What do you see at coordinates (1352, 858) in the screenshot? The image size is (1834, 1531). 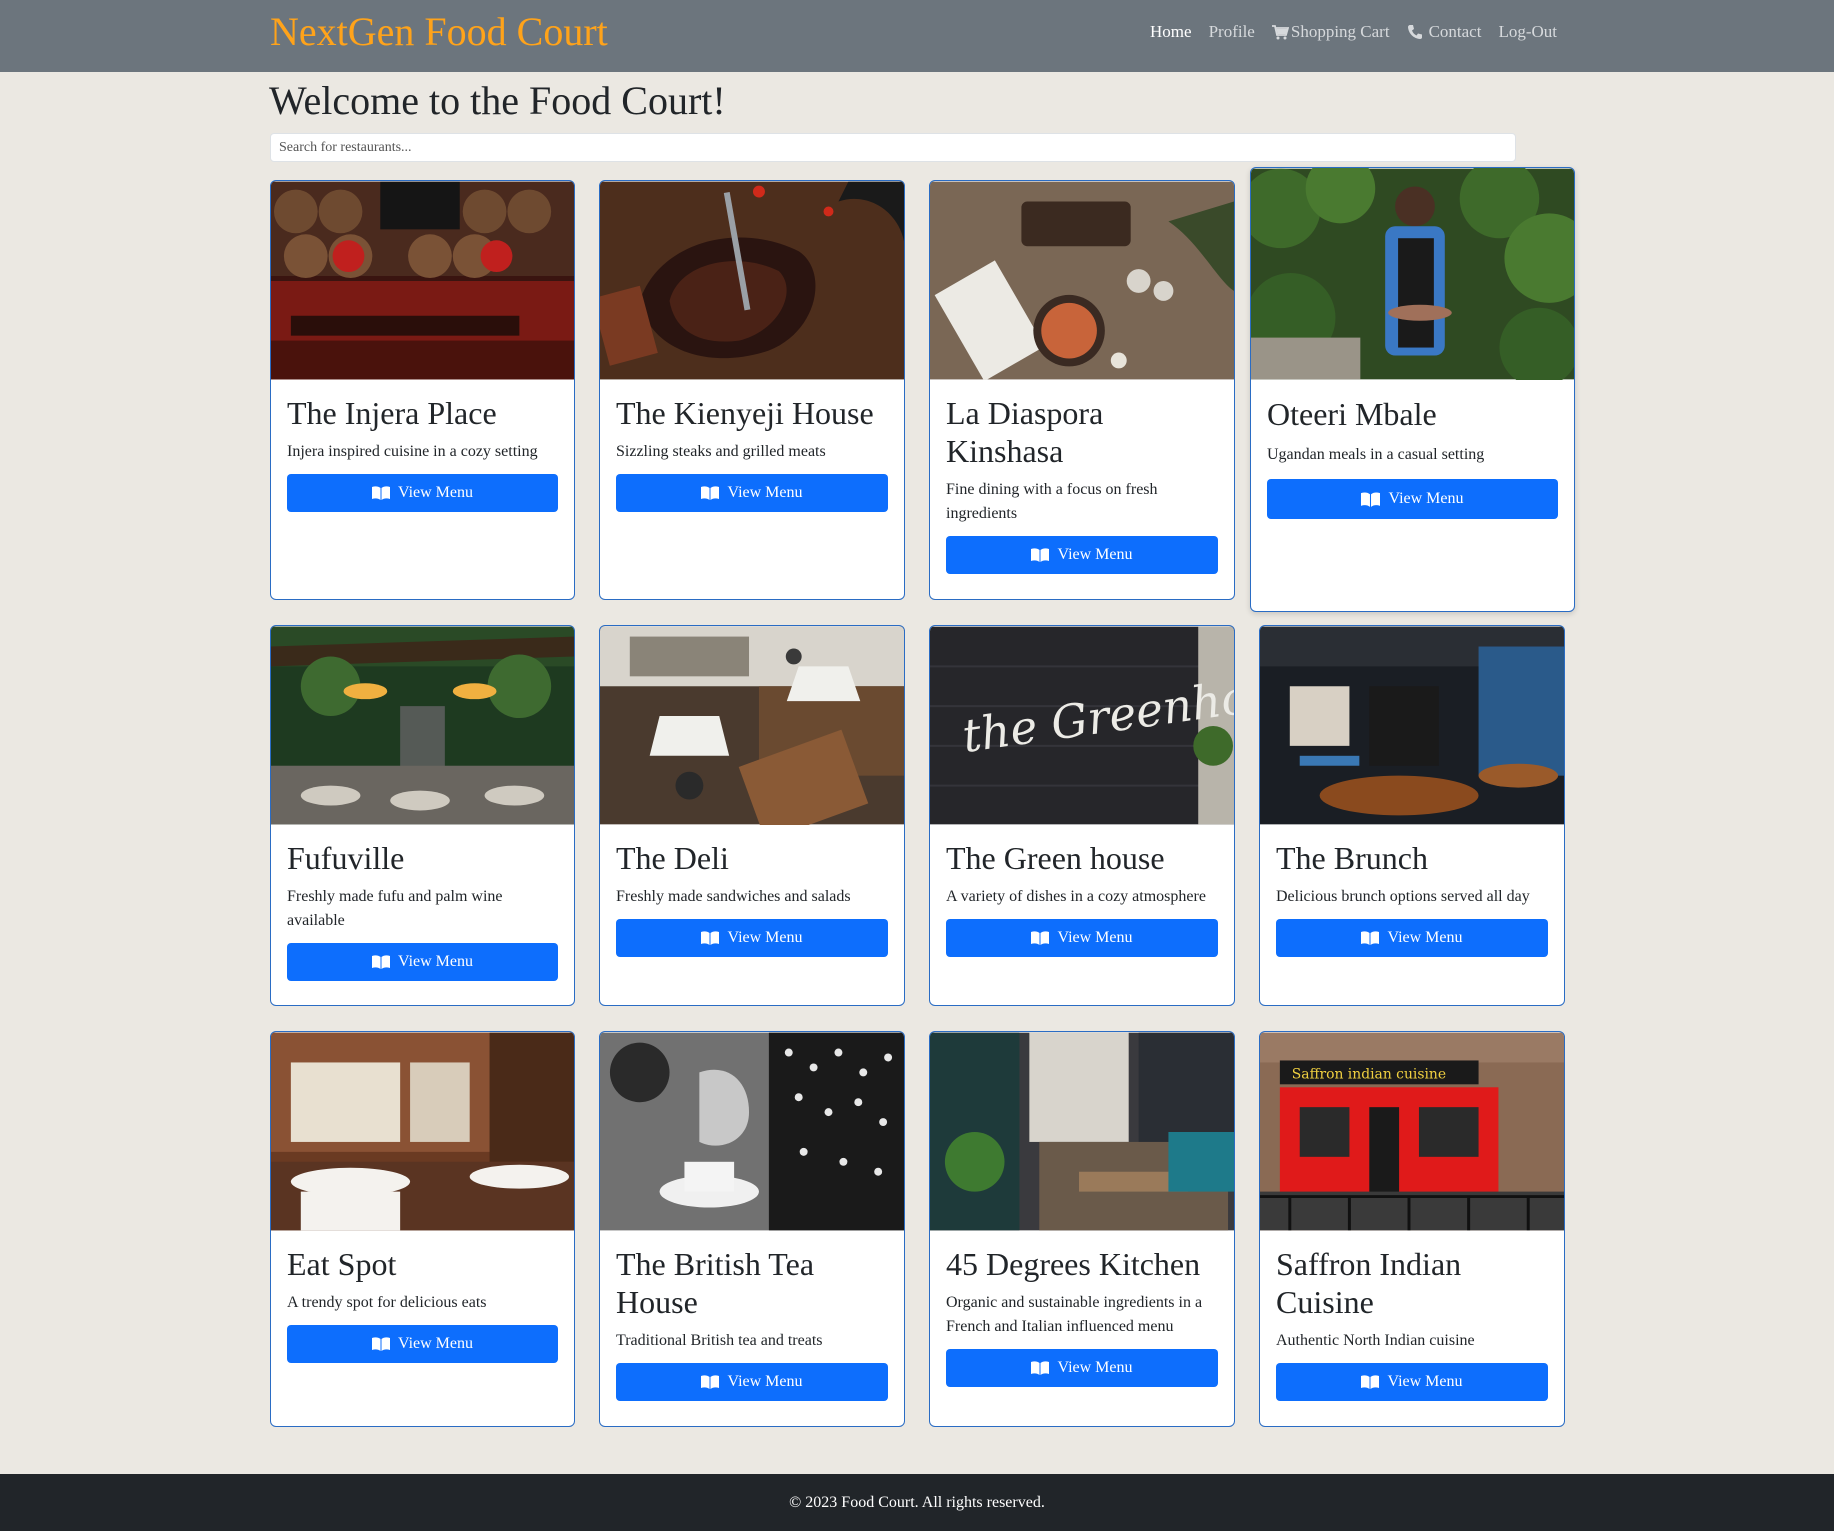 I see `restaurant-name: The Brunch` at bounding box center [1352, 858].